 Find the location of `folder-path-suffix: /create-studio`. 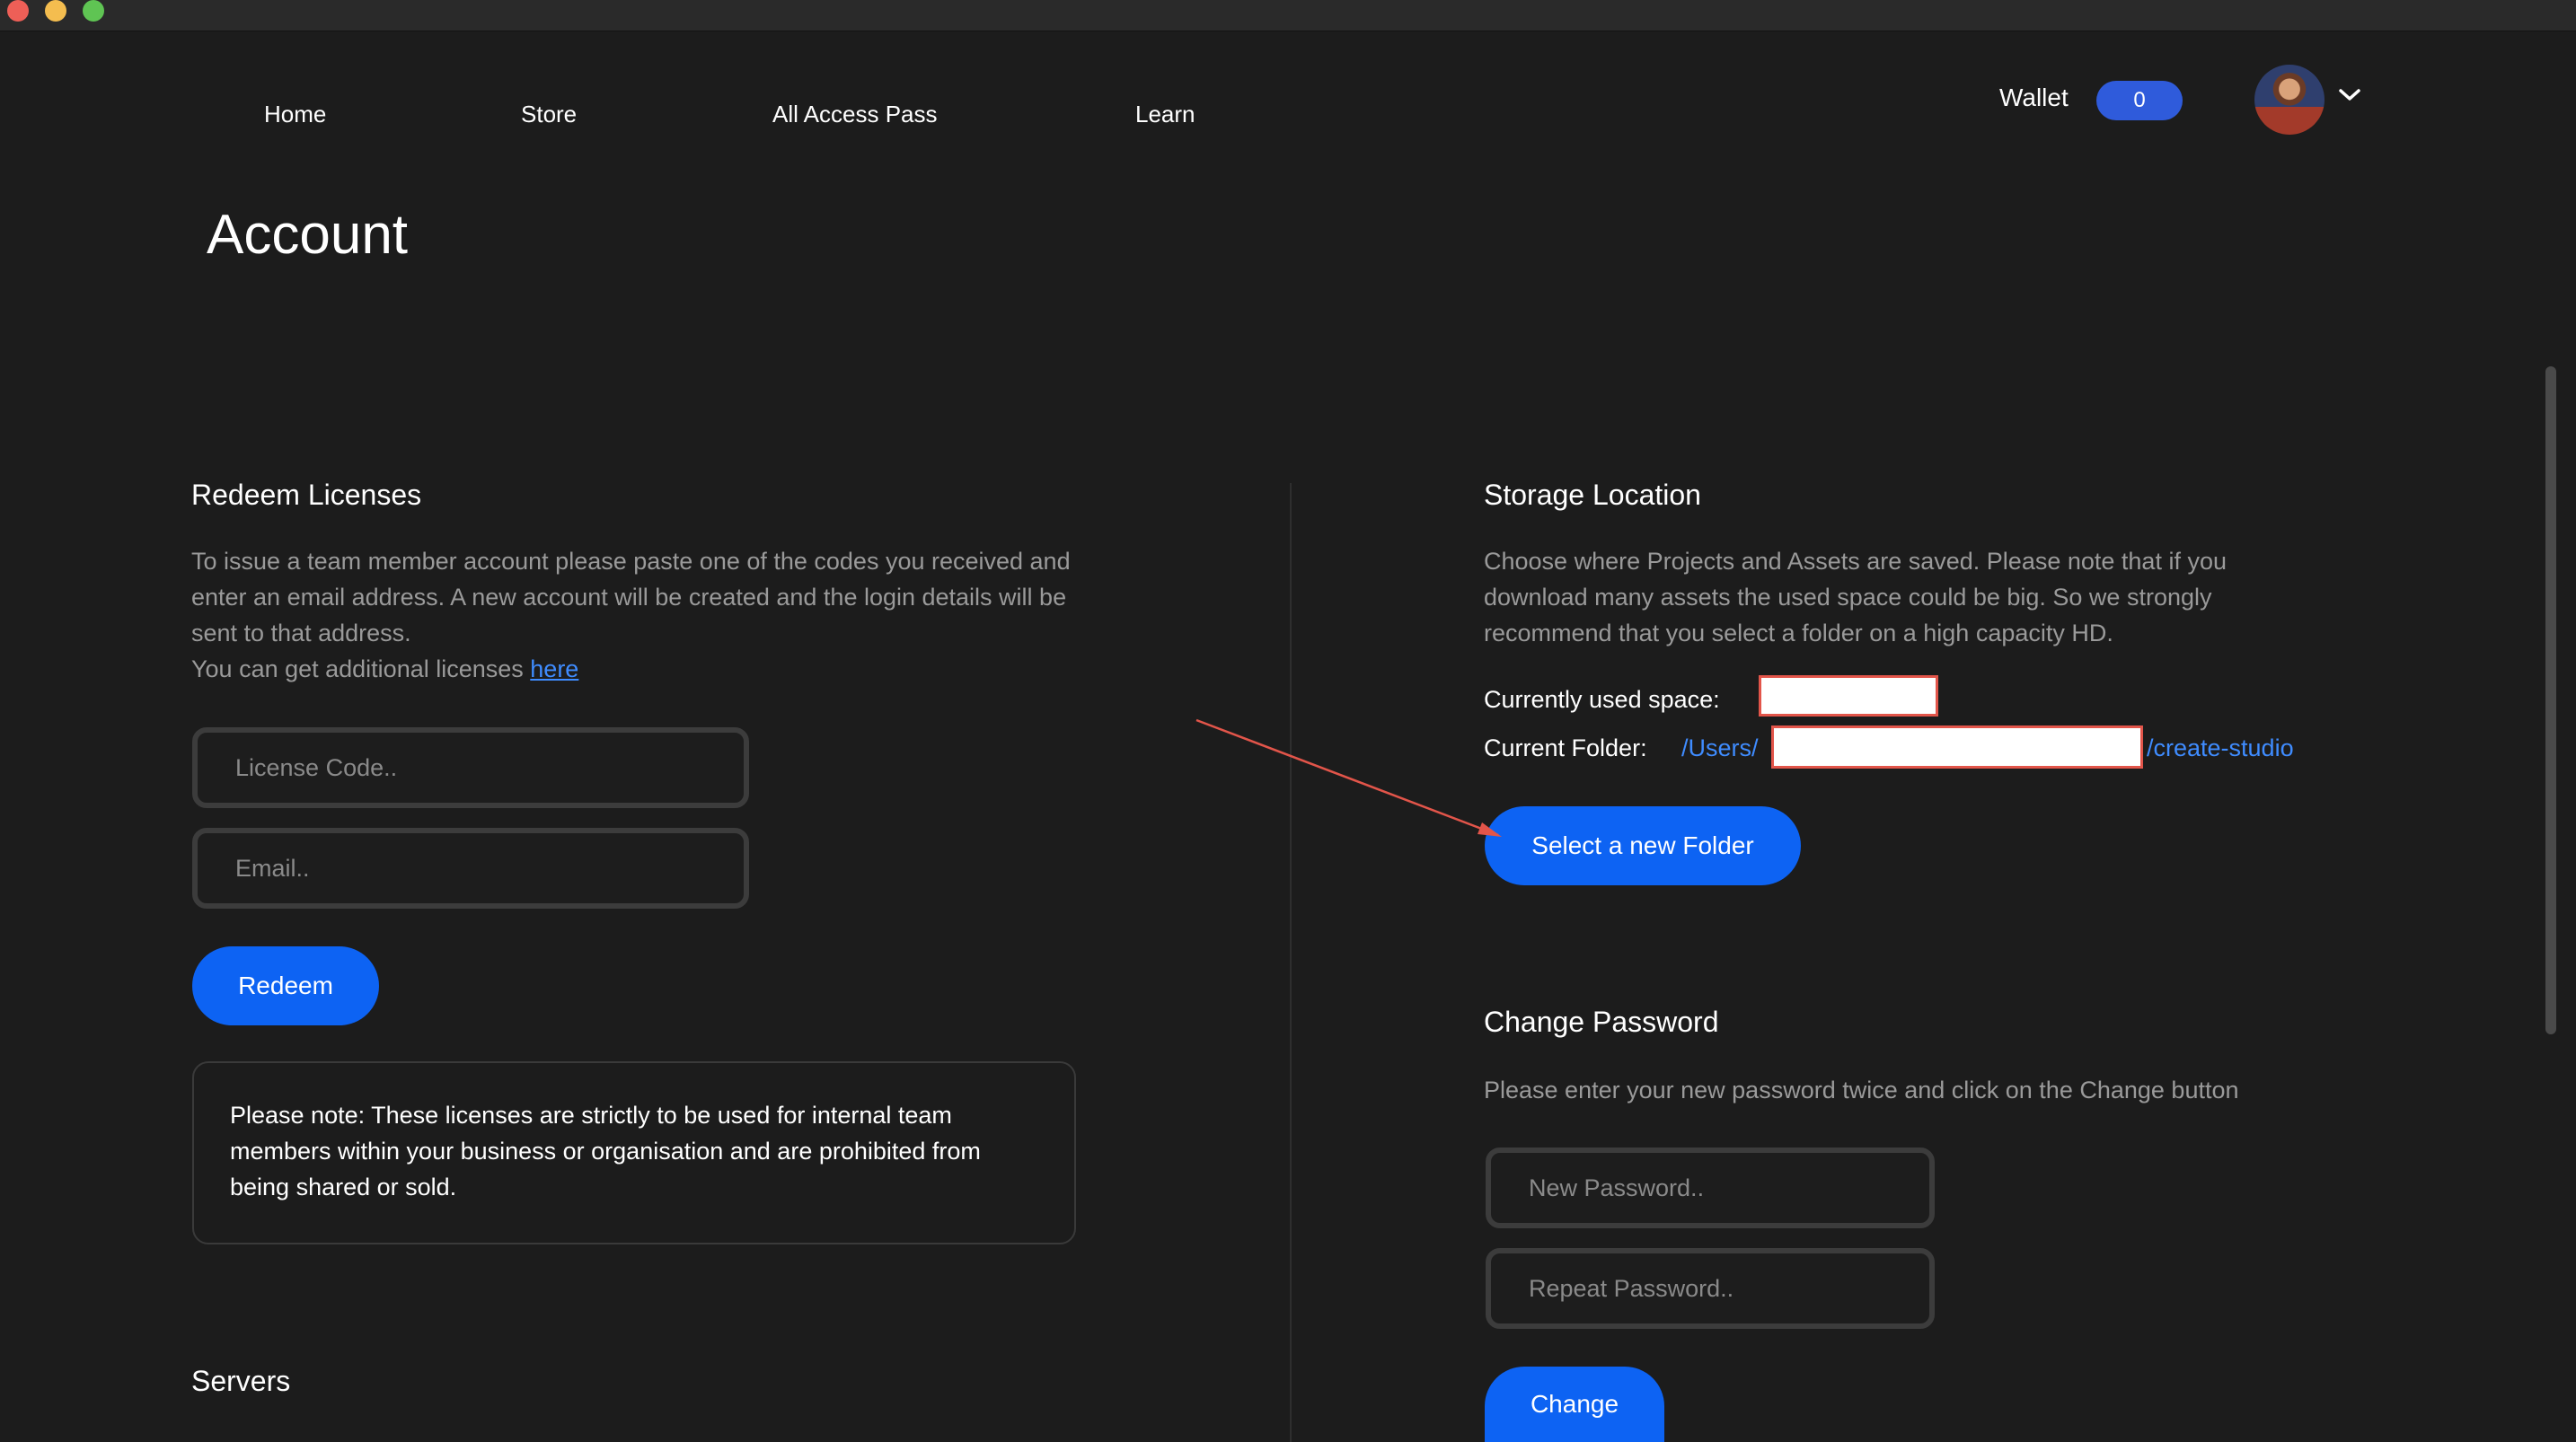

folder-path-suffix: /create-studio is located at coordinates (2220, 747).